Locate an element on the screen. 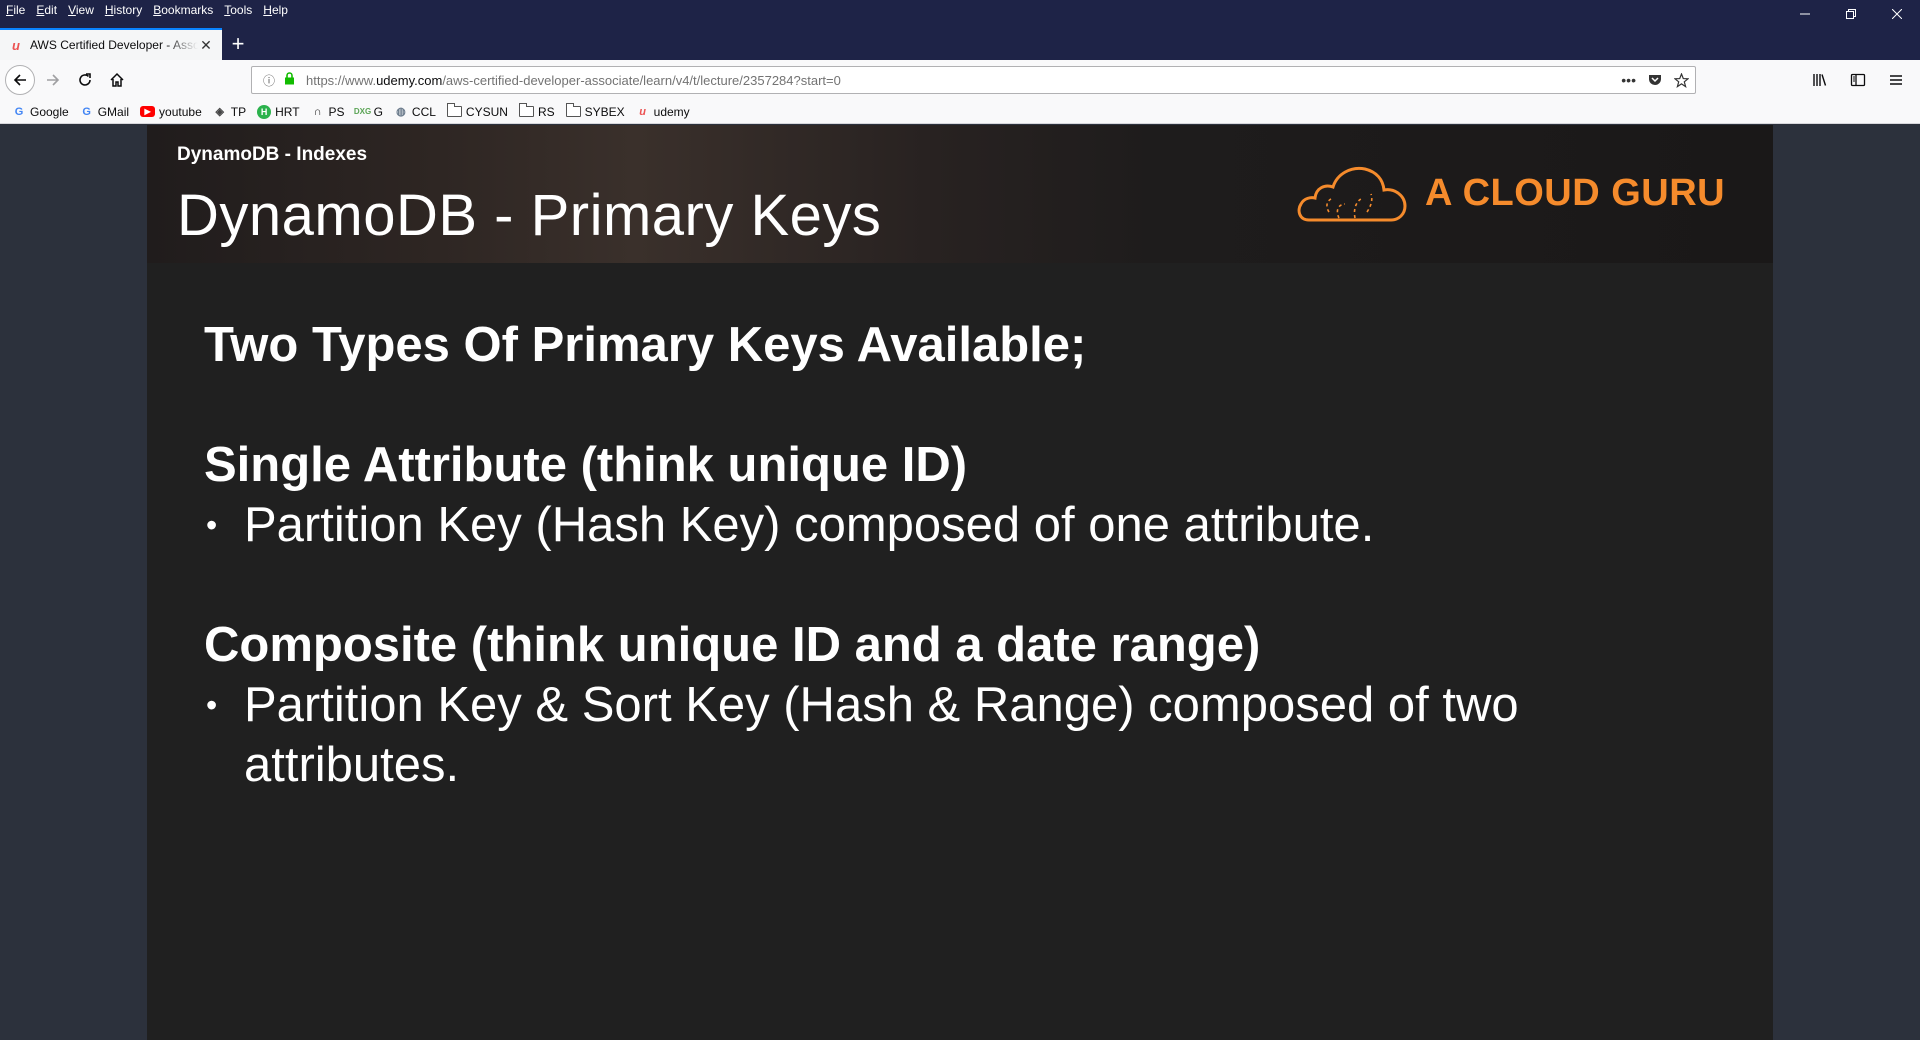 The height and width of the screenshot is (1040, 1920). arch-icon: ∩ is located at coordinates (317, 111).